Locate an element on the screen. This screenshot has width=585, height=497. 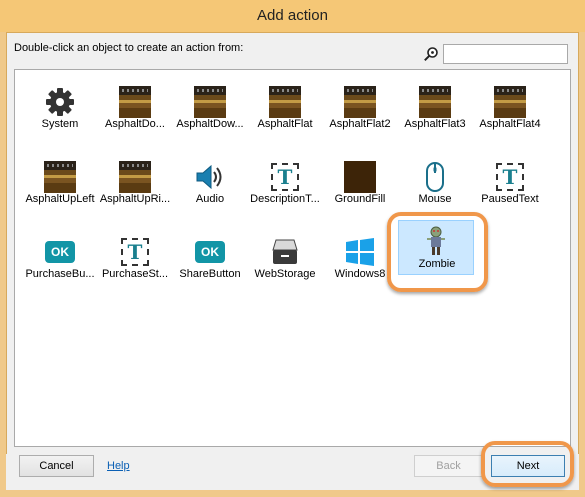
object-label: AsphaltFlat4 is located at coordinates (510, 124).